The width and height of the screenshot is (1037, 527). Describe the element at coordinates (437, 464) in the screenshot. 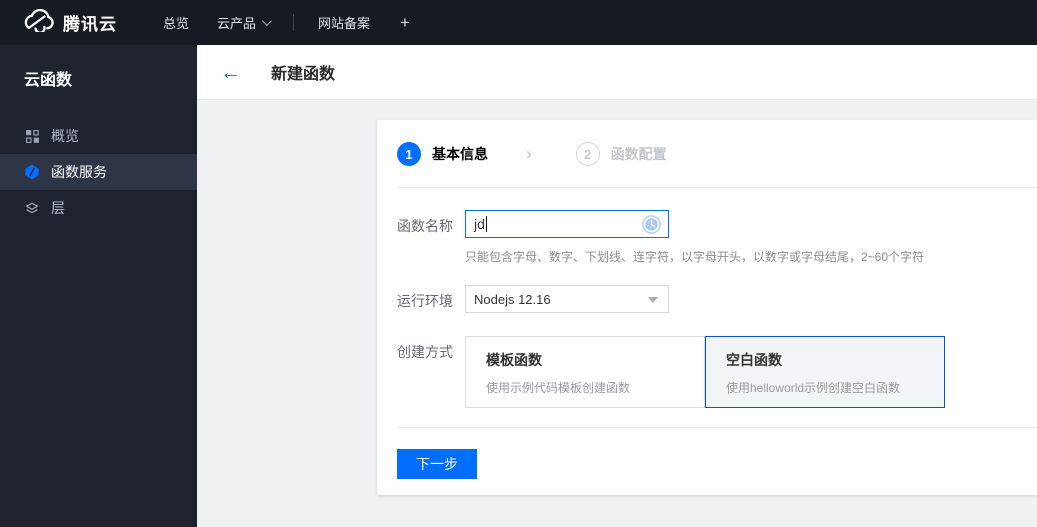

I see `next-step-button: 下一步` at that location.